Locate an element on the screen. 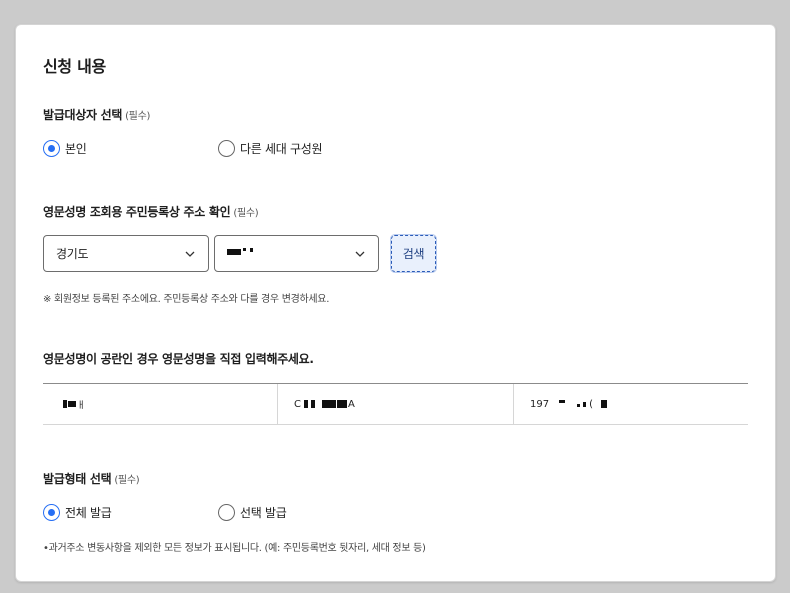 Image resolution: width=790 pixels, height=593 pixels. table-bottom-border is located at coordinates (395, 424).